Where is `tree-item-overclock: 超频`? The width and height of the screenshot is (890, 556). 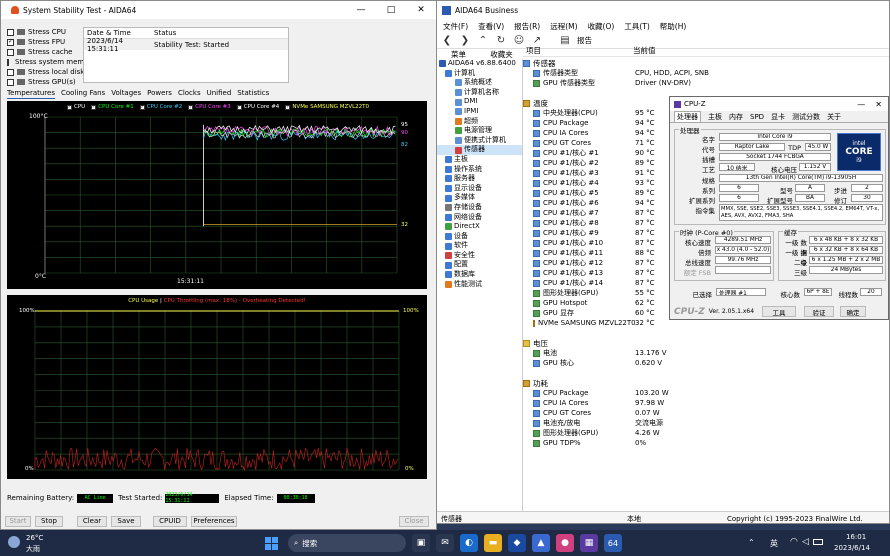 tree-item-overclock: 超频 is located at coordinates (479, 122).